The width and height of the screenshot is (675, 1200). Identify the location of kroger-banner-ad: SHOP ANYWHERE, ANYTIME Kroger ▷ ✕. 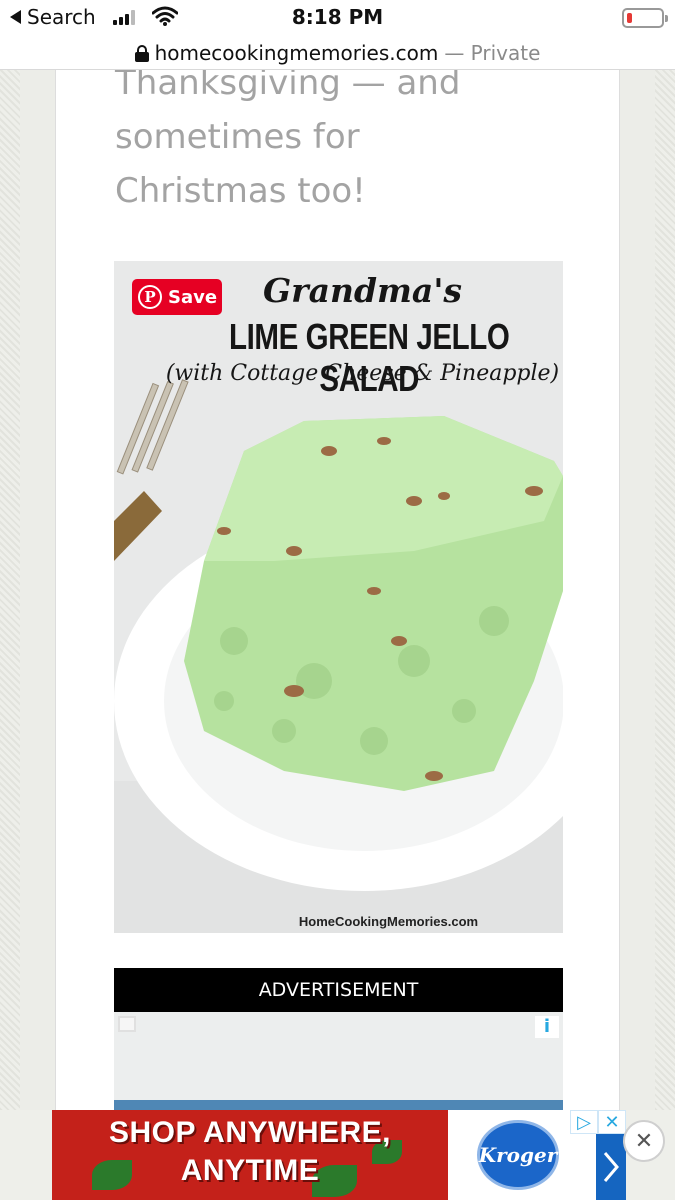
(339, 1155).